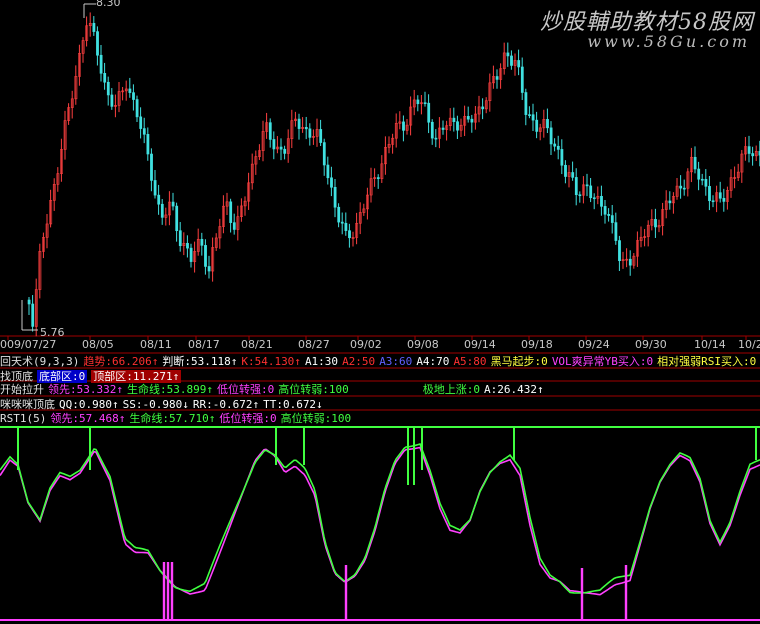 The width and height of the screenshot is (760, 624). What do you see at coordinates (85, 389) in the screenshot?
I see `r3-value-1: 领先:53.332↑` at bounding box center [85, 389].